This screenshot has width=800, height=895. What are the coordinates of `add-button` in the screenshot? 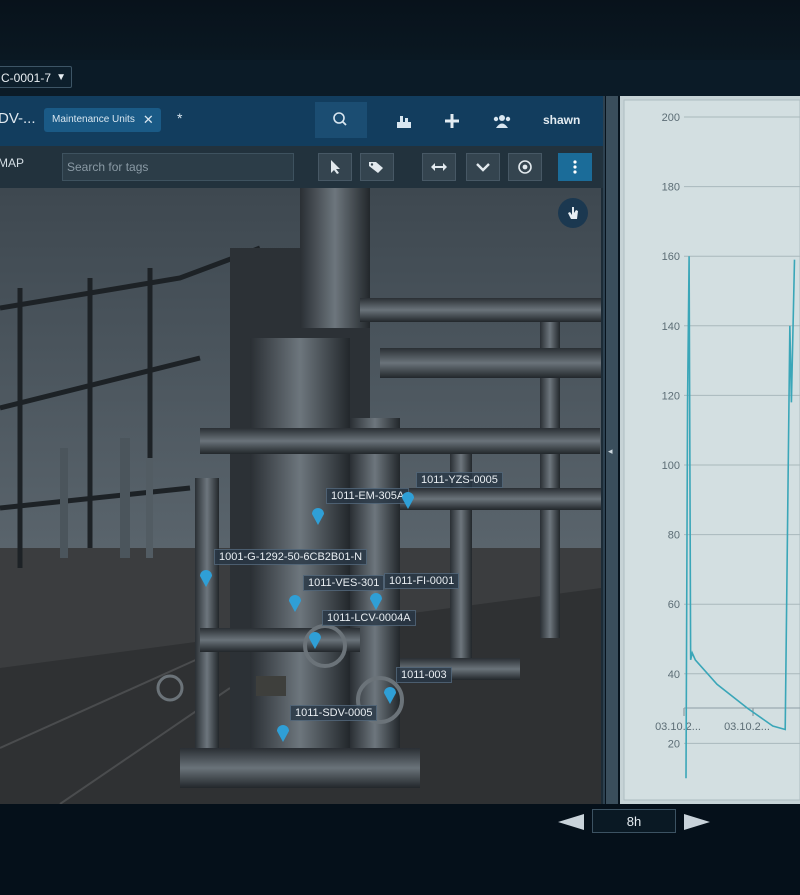 It's located at (452, 121).